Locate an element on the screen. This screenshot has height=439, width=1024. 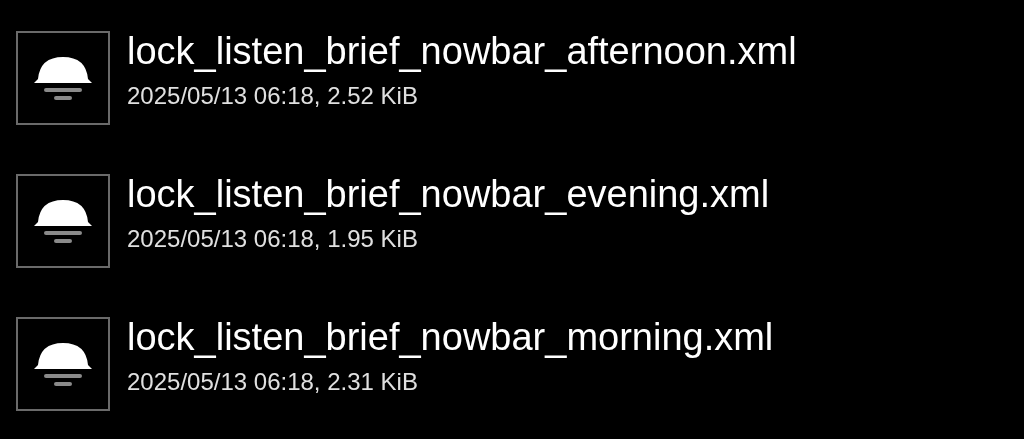
file-name: lock_listen_brief_nowbar_afternoon.xml is located at coordinates (462, 51).